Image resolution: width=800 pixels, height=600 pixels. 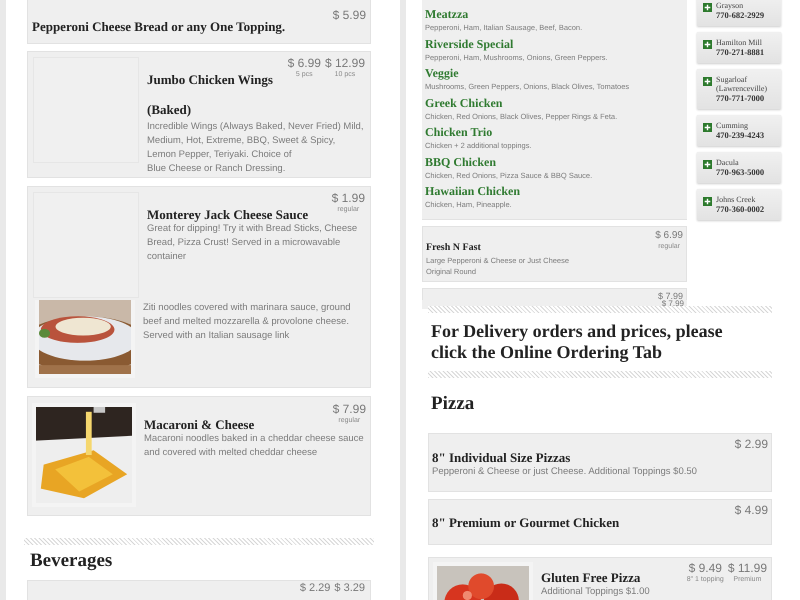 What do you see at coordinates (72, 561) in the screenshot?
I see `section-heading: Beverages` at bounding box center [72, 561].